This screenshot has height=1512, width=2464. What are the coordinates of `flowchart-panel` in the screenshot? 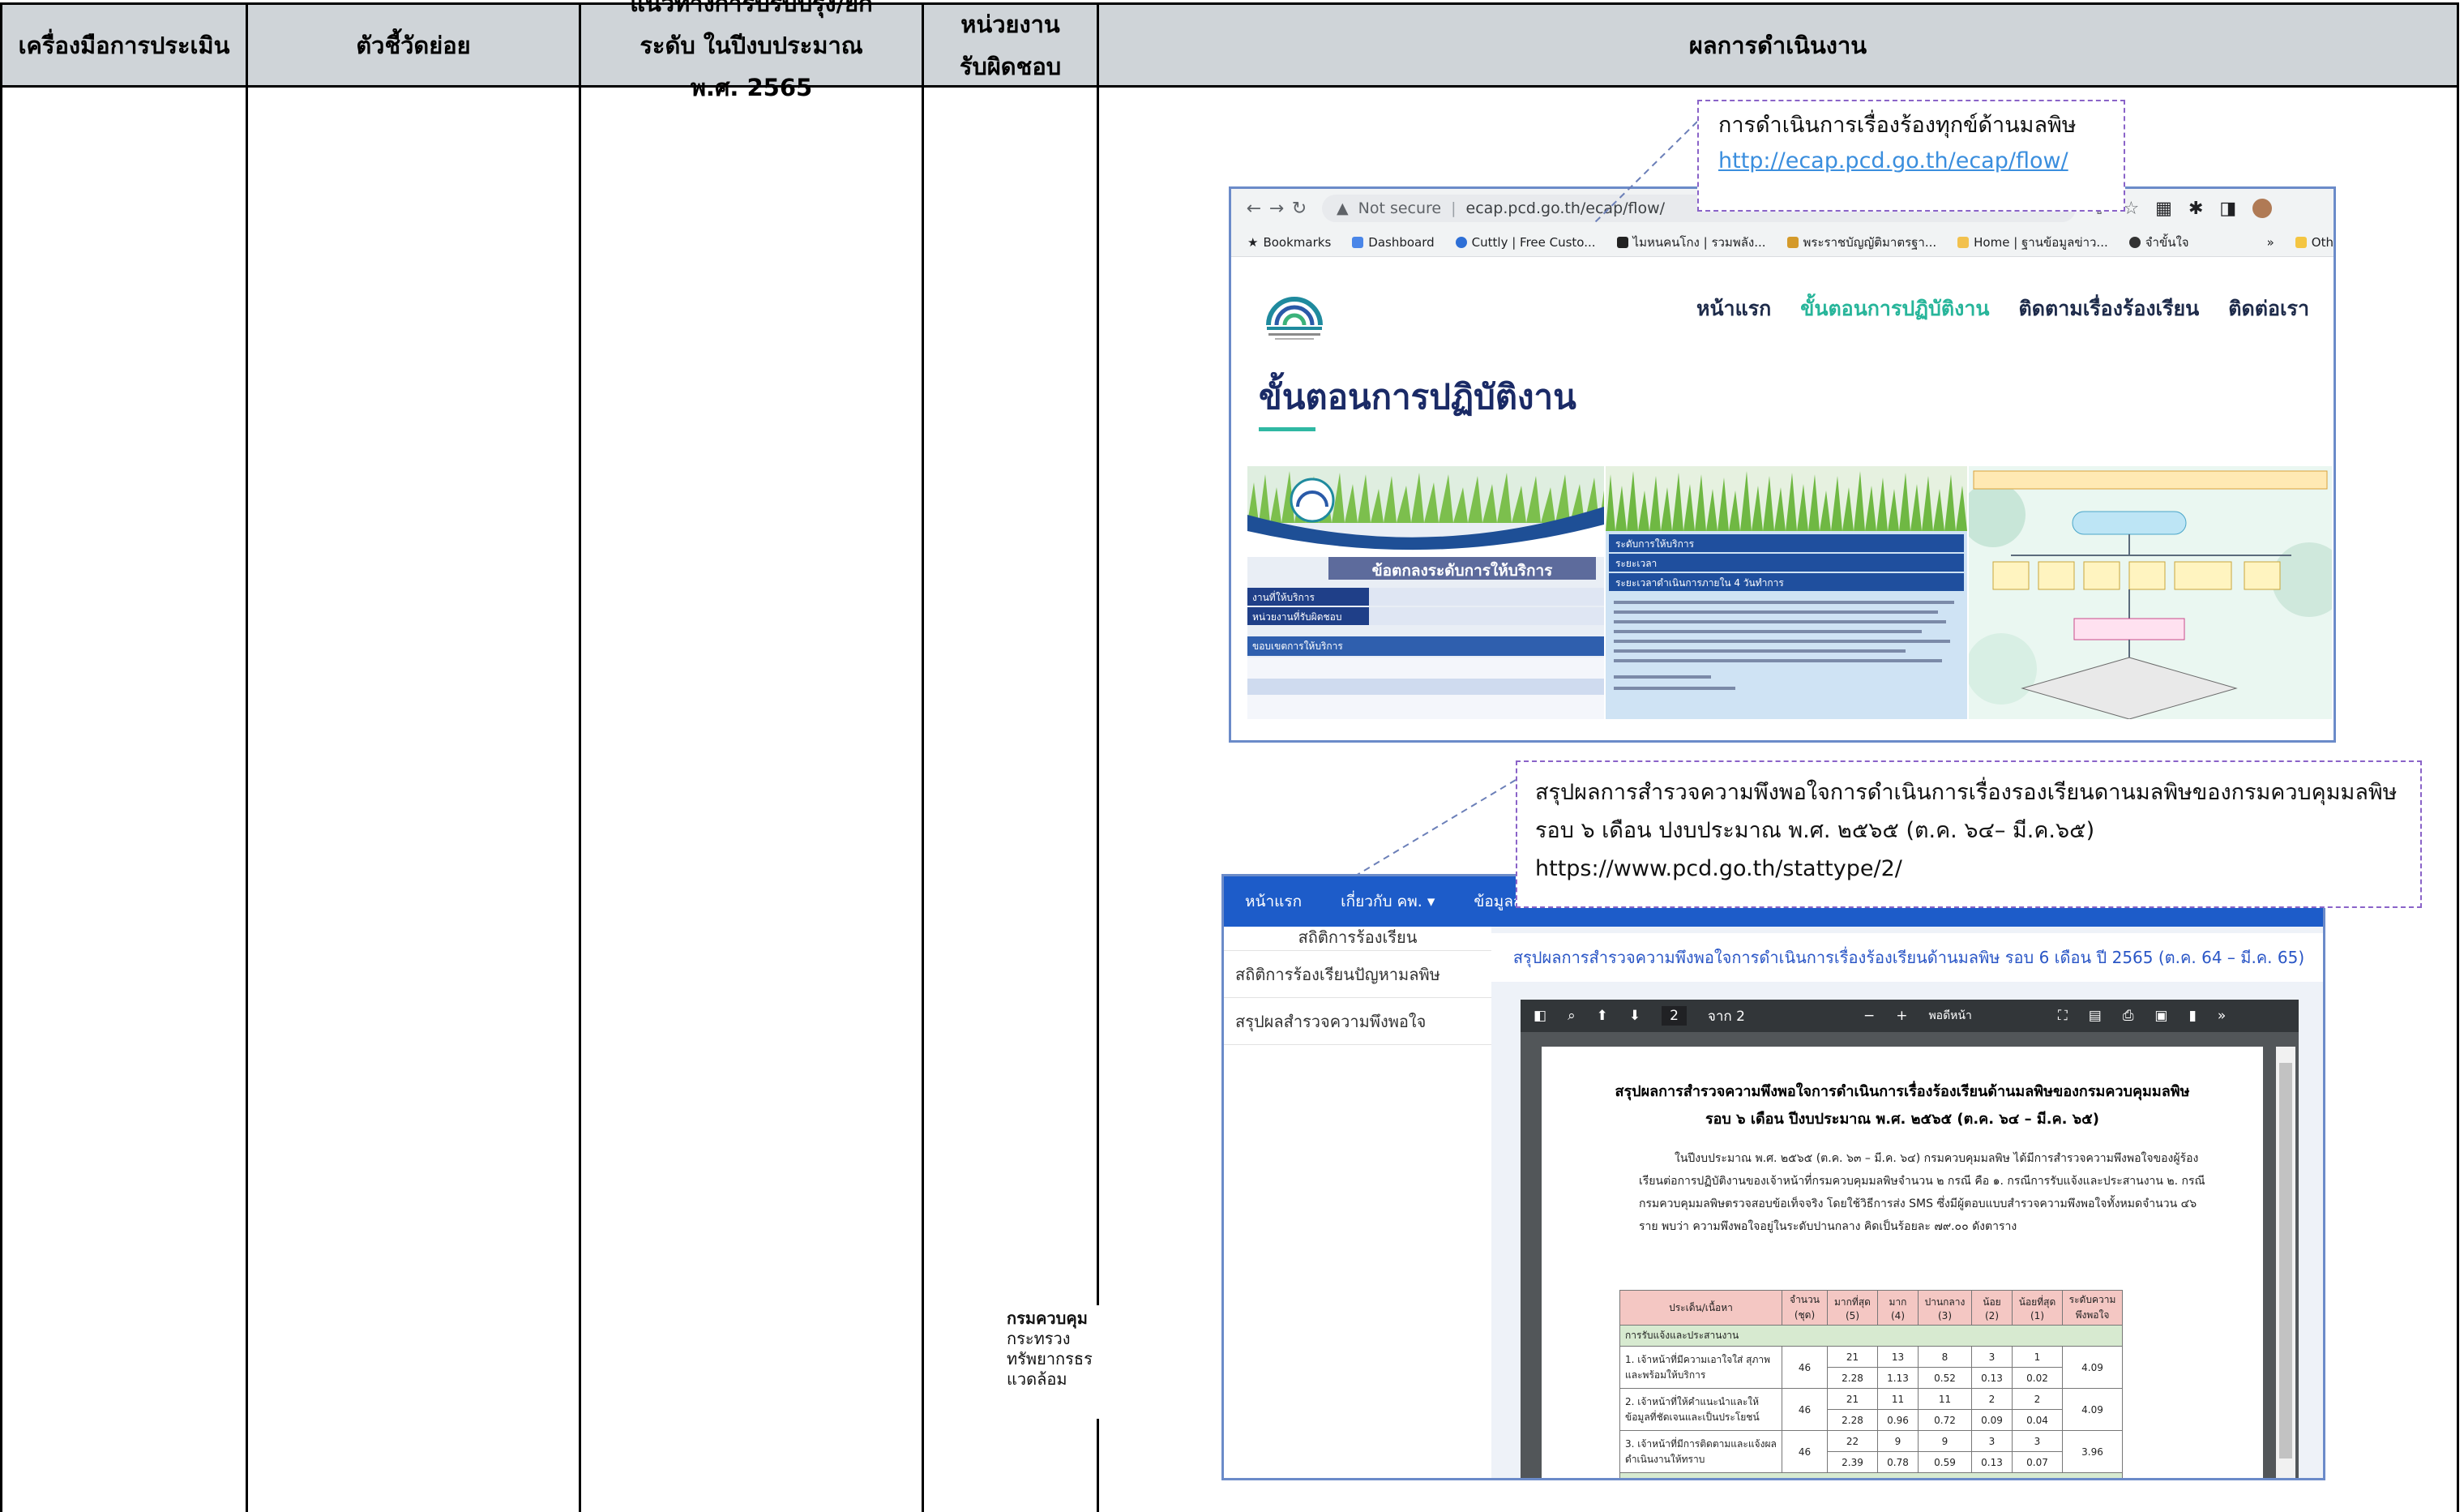 It's located at (2150, 592).